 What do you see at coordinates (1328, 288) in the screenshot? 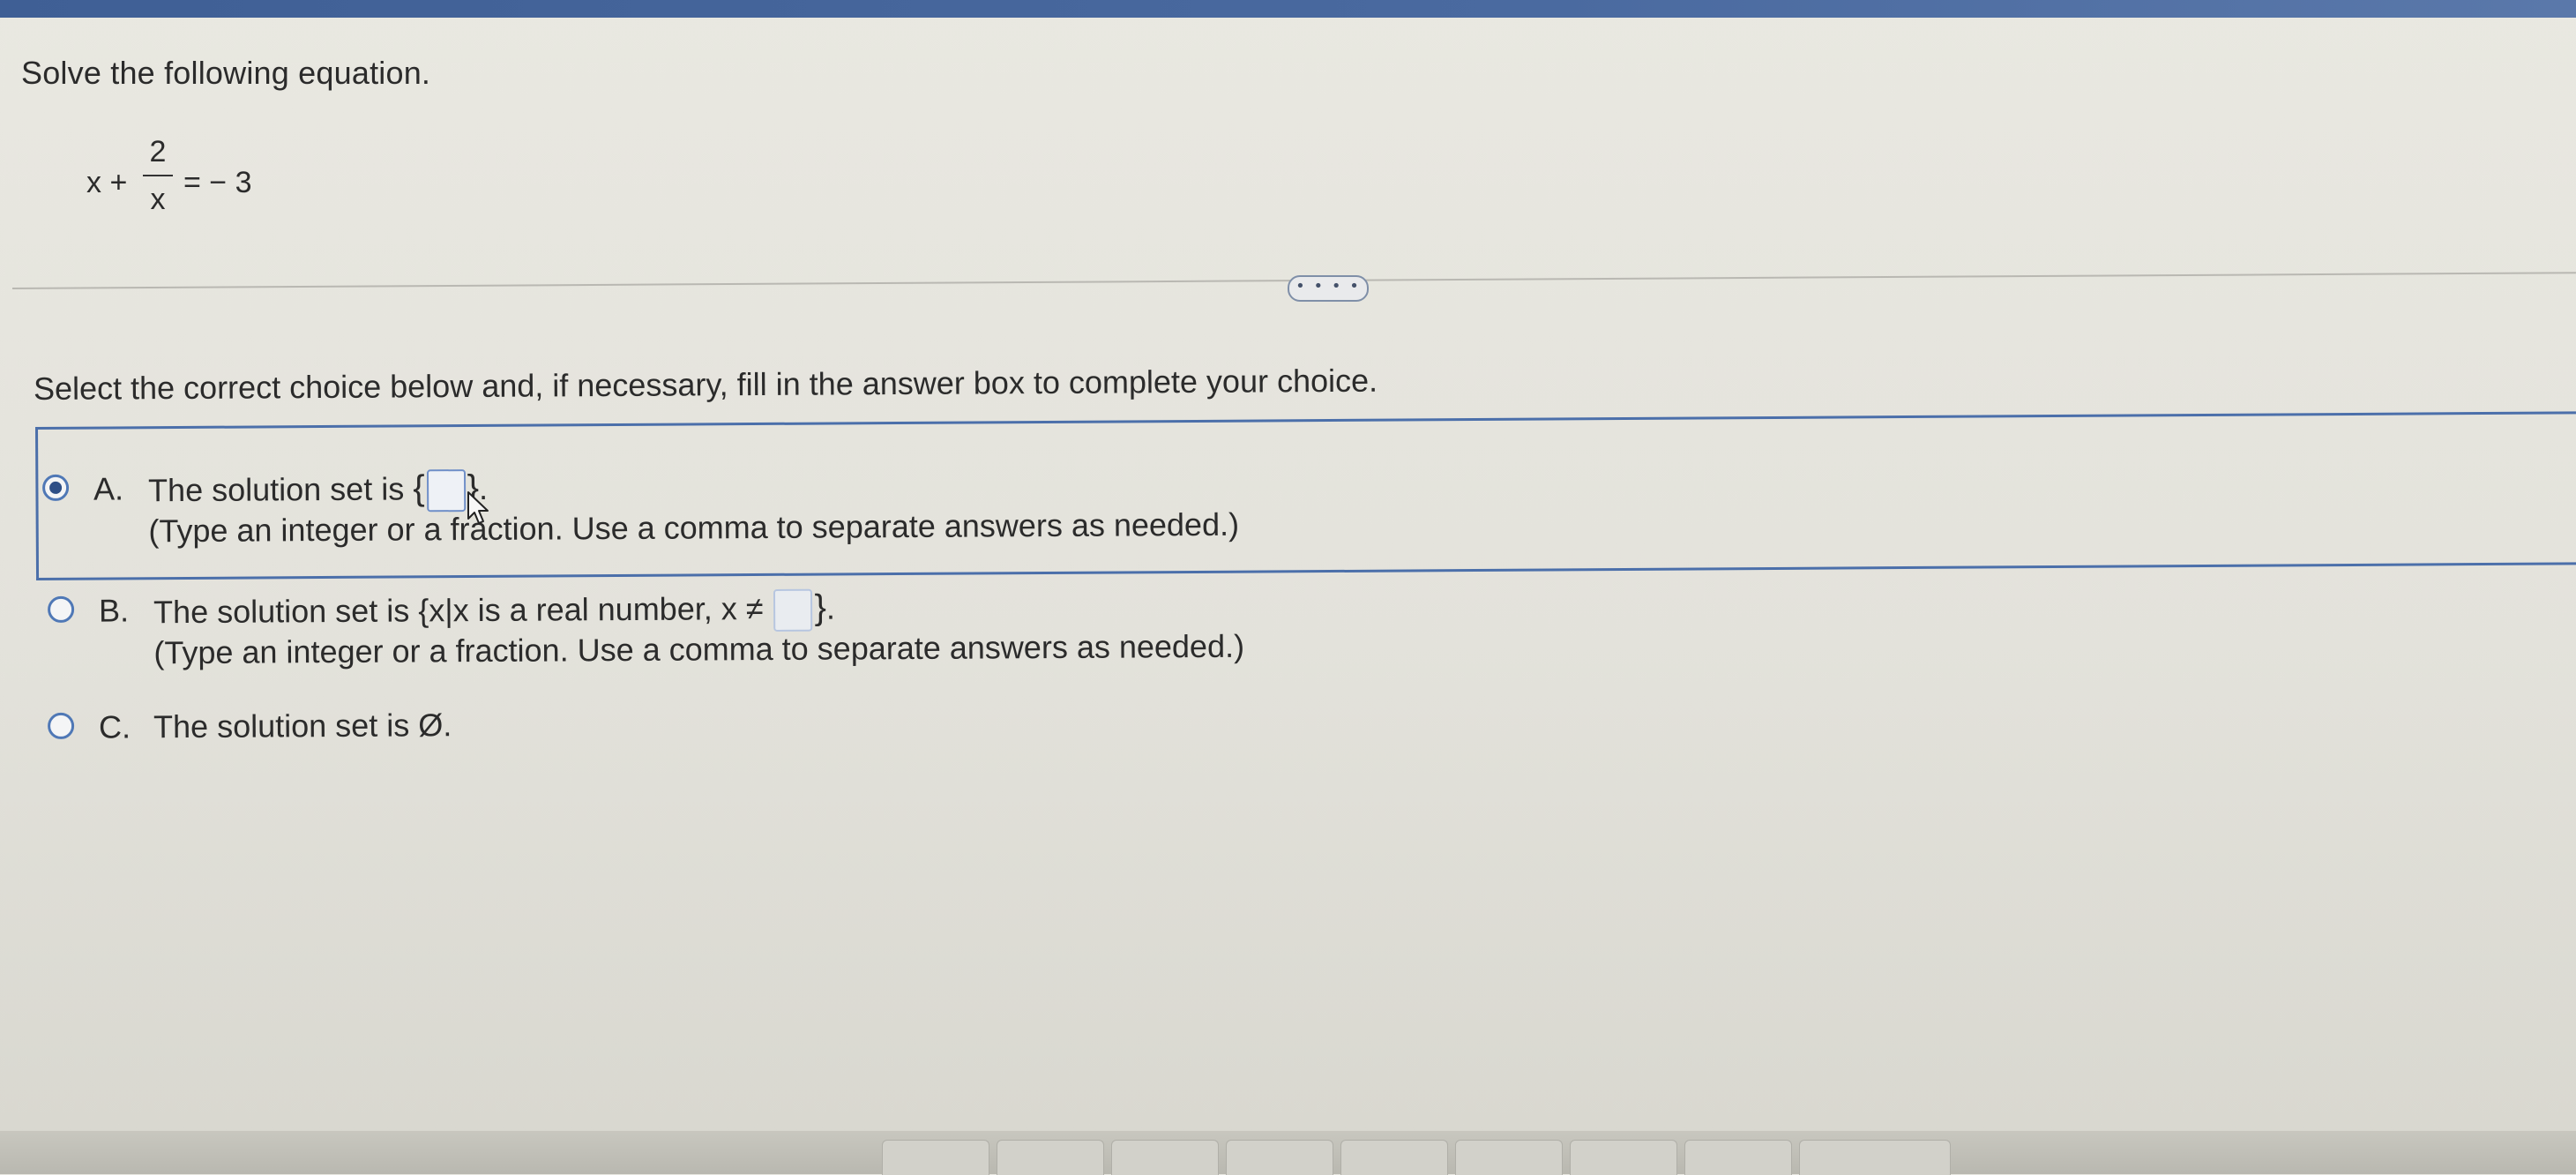
I see `more-button: • • • •` at bounding box center [1328, 288].